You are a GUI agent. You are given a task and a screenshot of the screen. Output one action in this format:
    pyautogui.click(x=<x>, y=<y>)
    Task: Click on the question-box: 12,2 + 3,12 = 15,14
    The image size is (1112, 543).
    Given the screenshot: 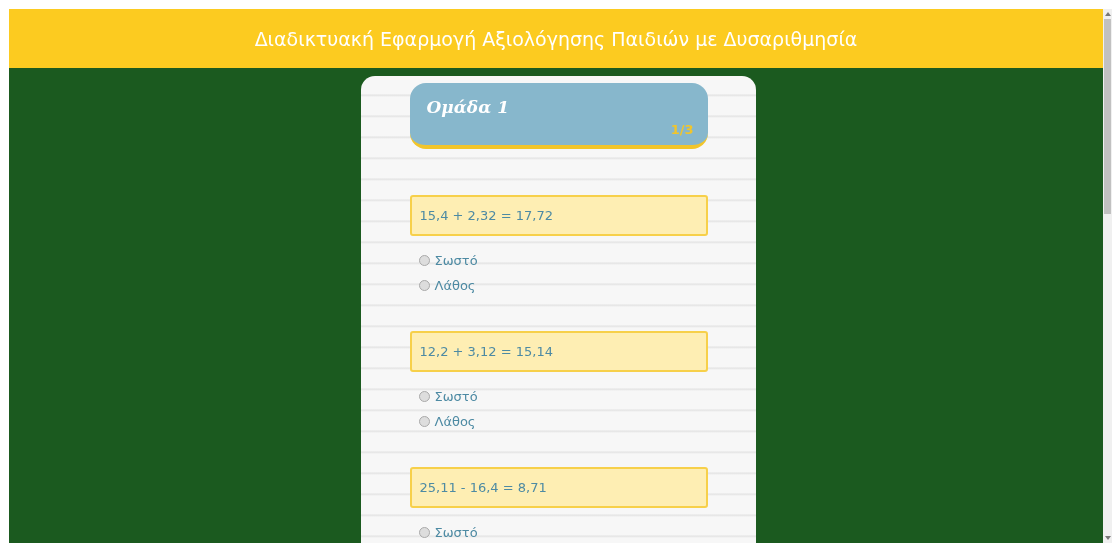 What is the action you would take?
    pyautogui.click(x=558, y=351)
    